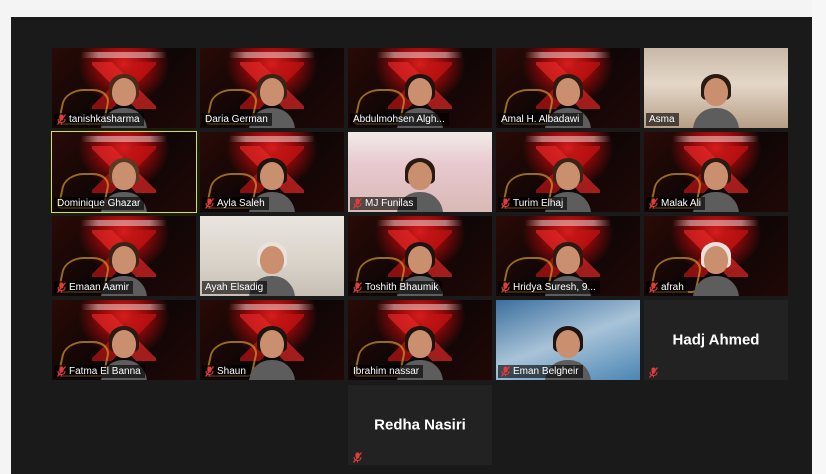 The width and height of the screenshot is (826, 474). What do you see at coordinates (99, 287) in the screenshot?
I see `participant-name: Emaan Aamir` at bounding box center [99, 287].